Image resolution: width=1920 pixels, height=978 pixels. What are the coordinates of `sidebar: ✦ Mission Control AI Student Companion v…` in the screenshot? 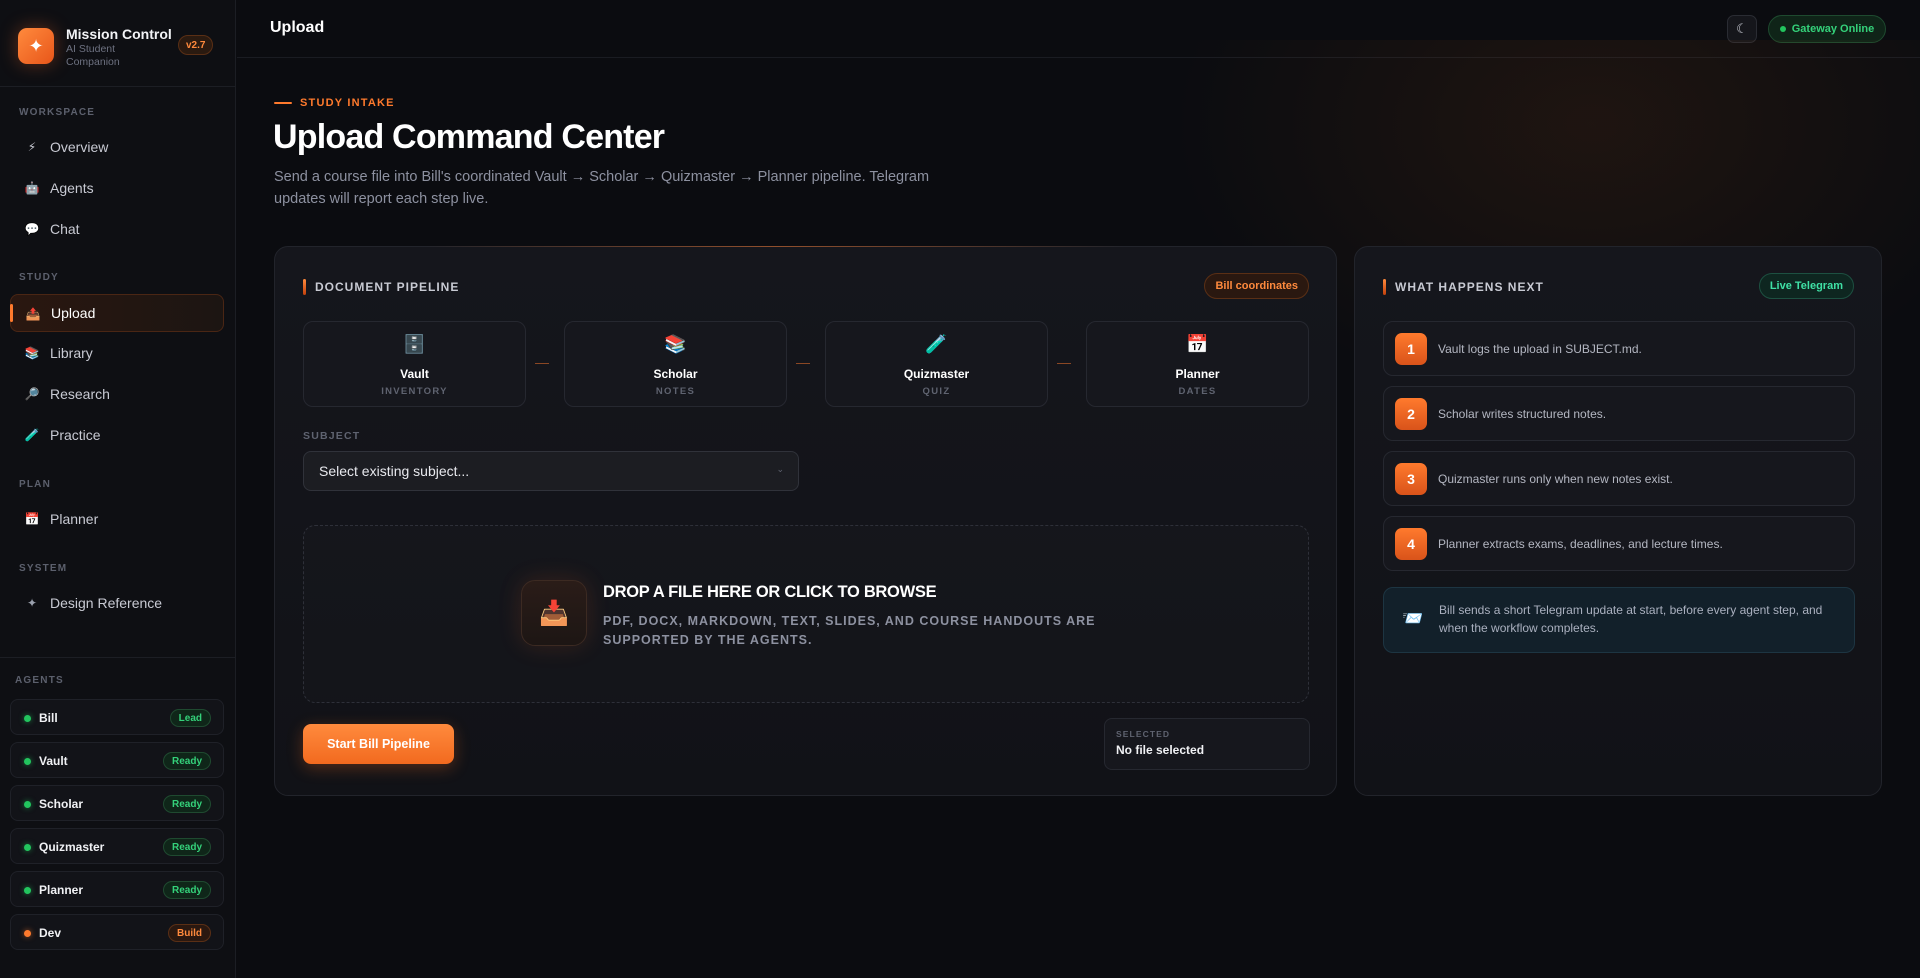 It's located at (118, 489).